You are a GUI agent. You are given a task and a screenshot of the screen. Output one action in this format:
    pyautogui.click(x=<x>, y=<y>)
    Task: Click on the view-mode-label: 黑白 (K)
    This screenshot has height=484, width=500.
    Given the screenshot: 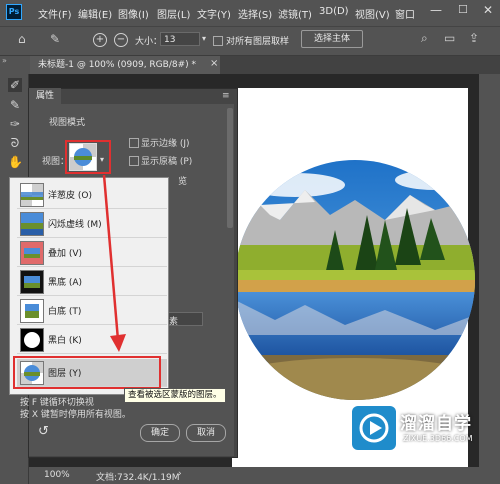 What is the action you would take?
    pyautogui.click(x=65, y=341)
    